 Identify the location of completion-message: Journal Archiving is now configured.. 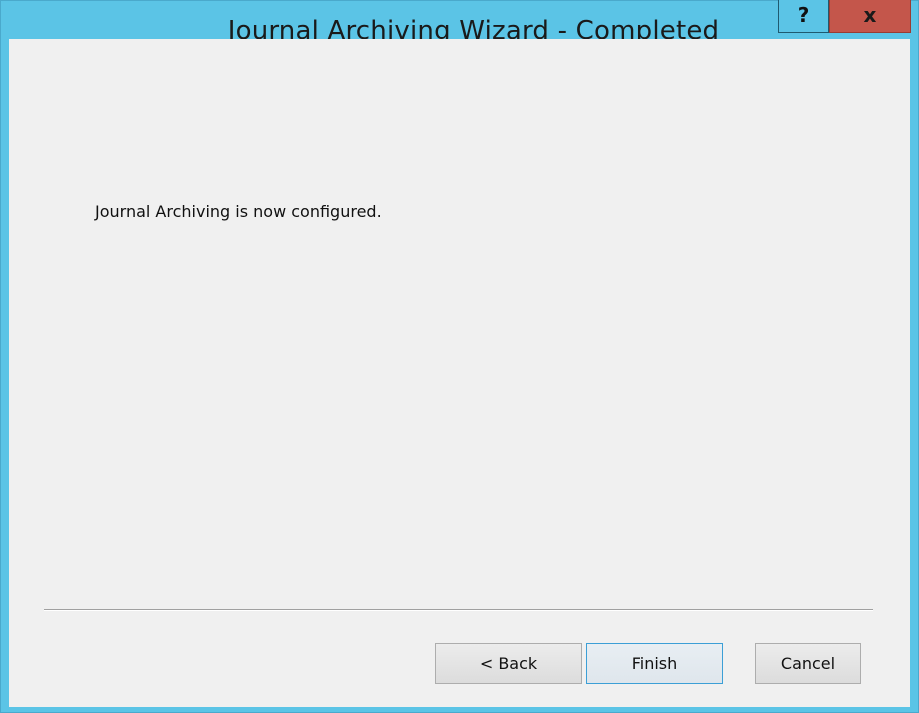
(238, 211).